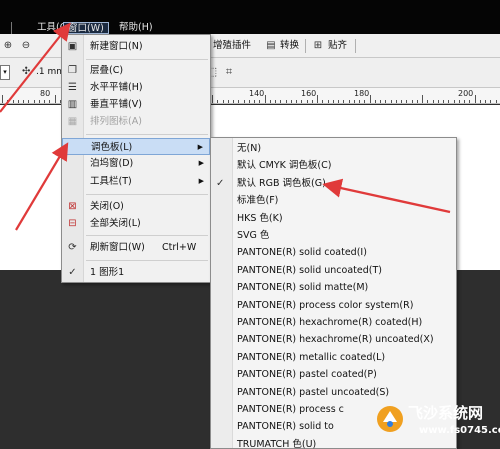 This screenshot has width=500, height=449. I want to click on palette-menu-item-label: PANTONE(R) metallic coated(L), so click(311, 357).